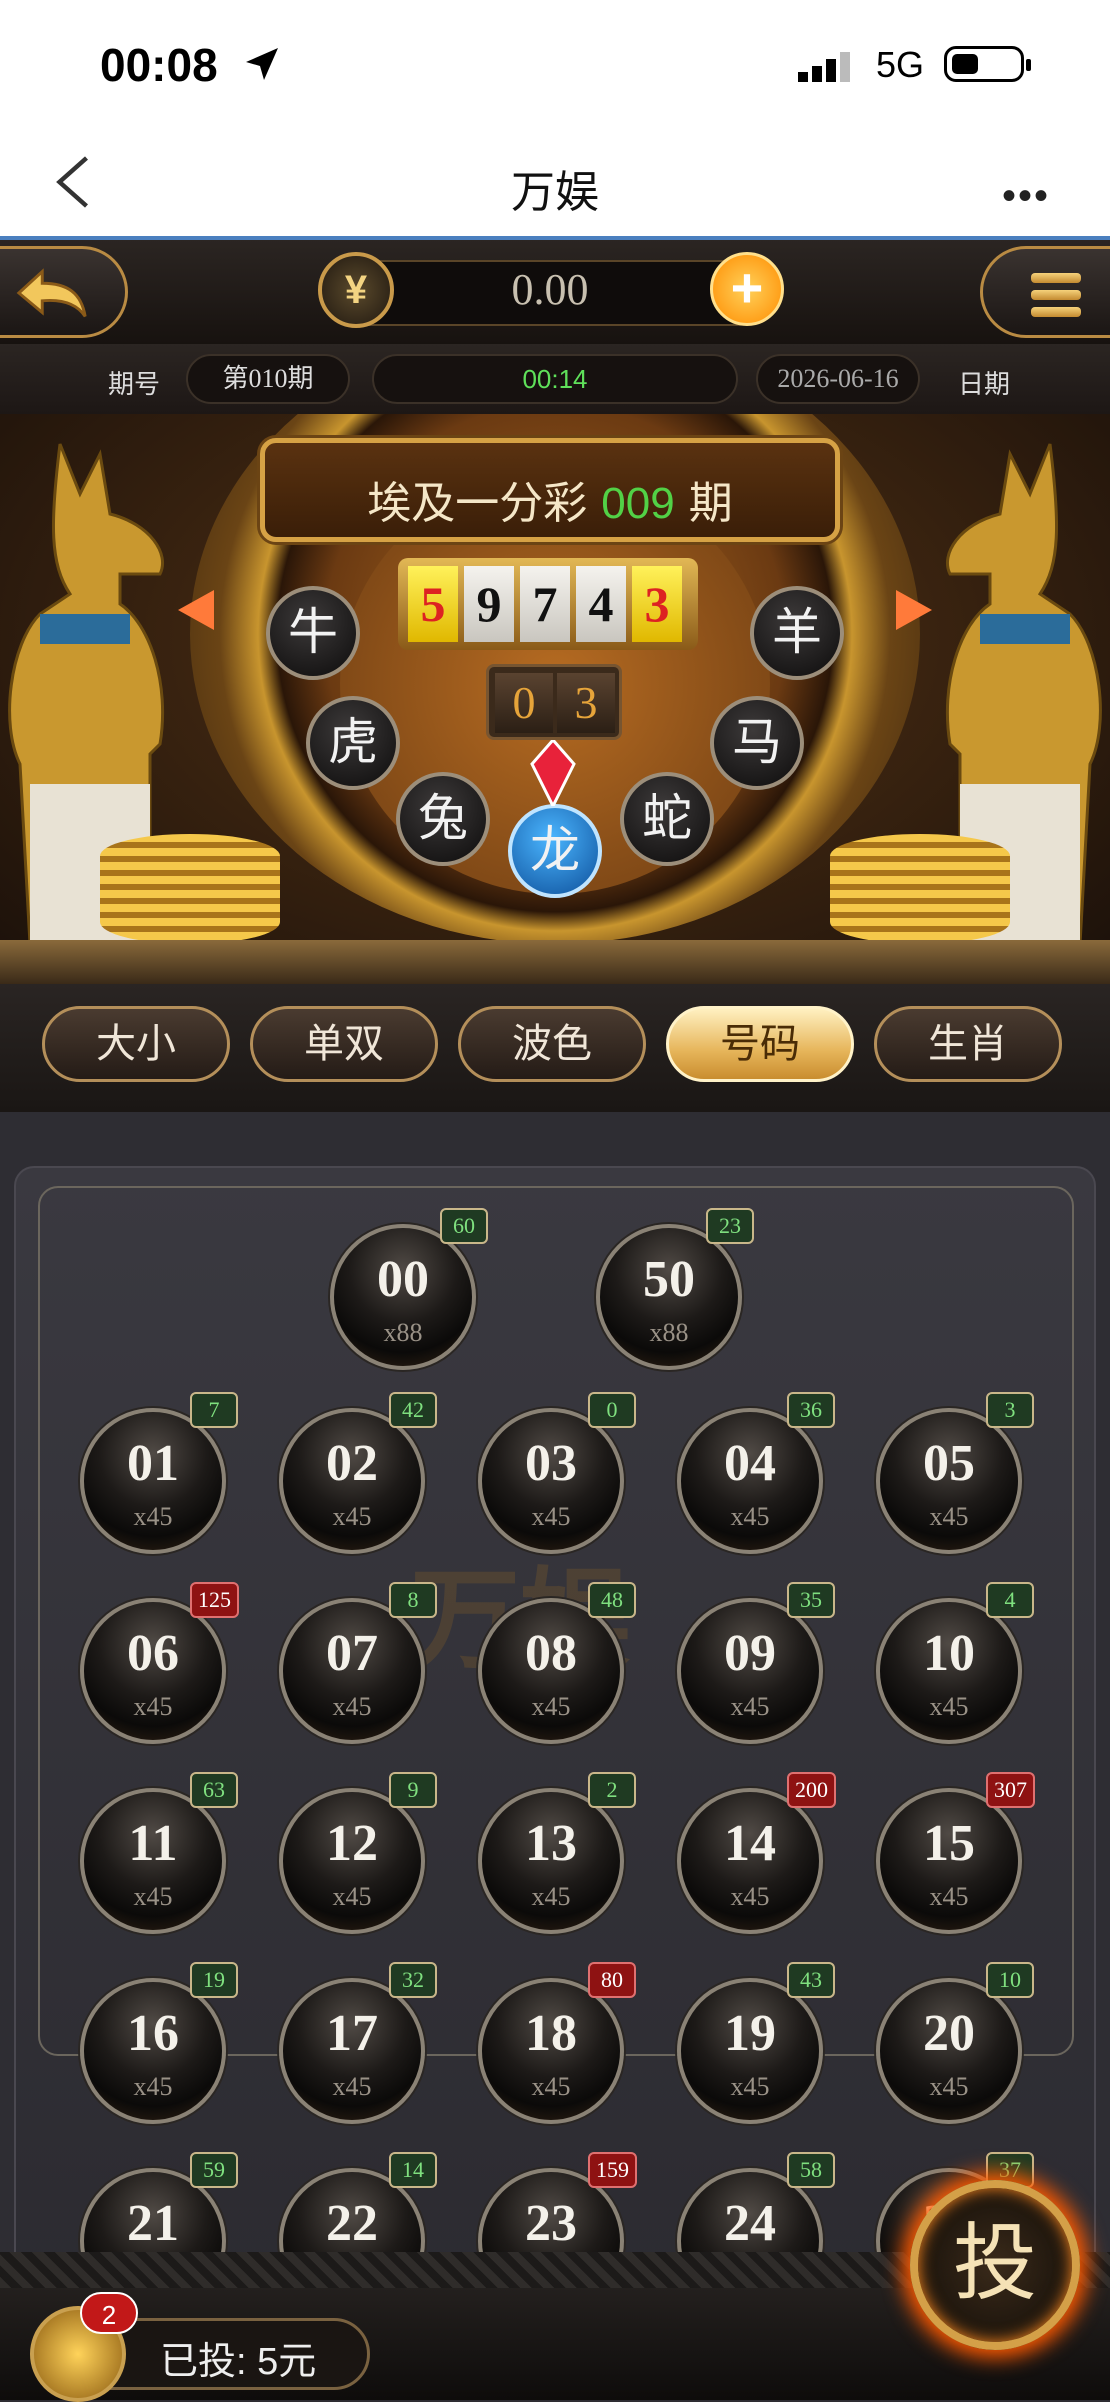  I want to click on ball-number: 00, so click(403, 1279).